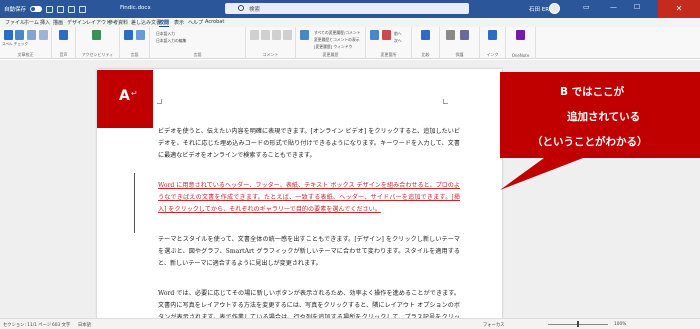  Describe the element at coordinates (613, 7) in the screenshot. I see `minimize-button: —` at that location.